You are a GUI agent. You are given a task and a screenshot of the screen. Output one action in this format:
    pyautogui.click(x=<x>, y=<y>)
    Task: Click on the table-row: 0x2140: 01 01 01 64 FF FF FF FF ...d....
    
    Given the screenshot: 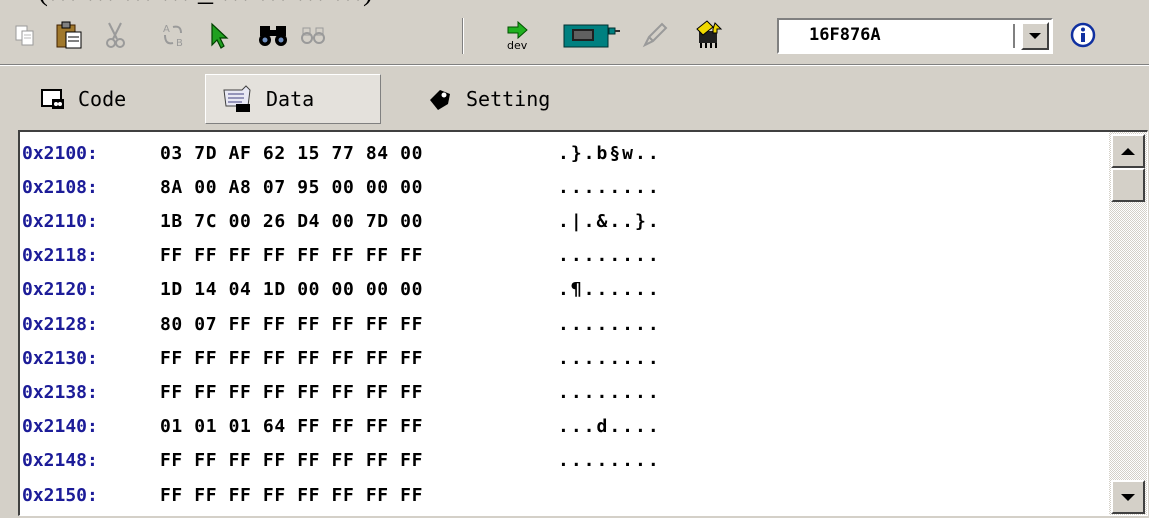 What is the action you would take?
    pyautogui.click(x=564, y=427)
    